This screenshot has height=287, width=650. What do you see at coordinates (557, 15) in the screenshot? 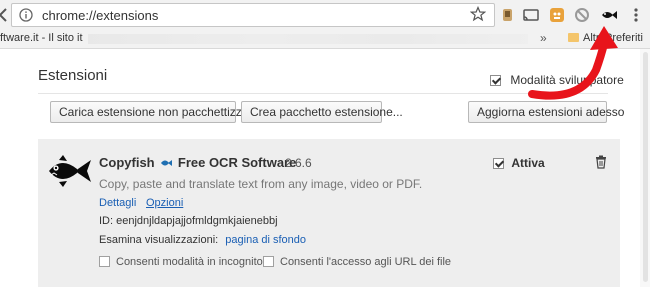
I see `extension-face-icon` at bounding box center [557, 15].